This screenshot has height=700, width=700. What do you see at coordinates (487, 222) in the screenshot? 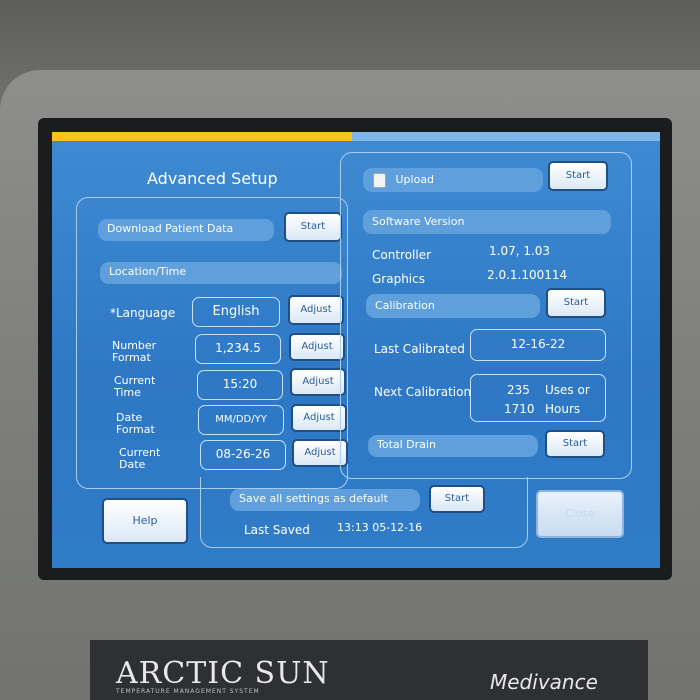
I see `software-version-header: Software Version` at bounding box center [487, 222].